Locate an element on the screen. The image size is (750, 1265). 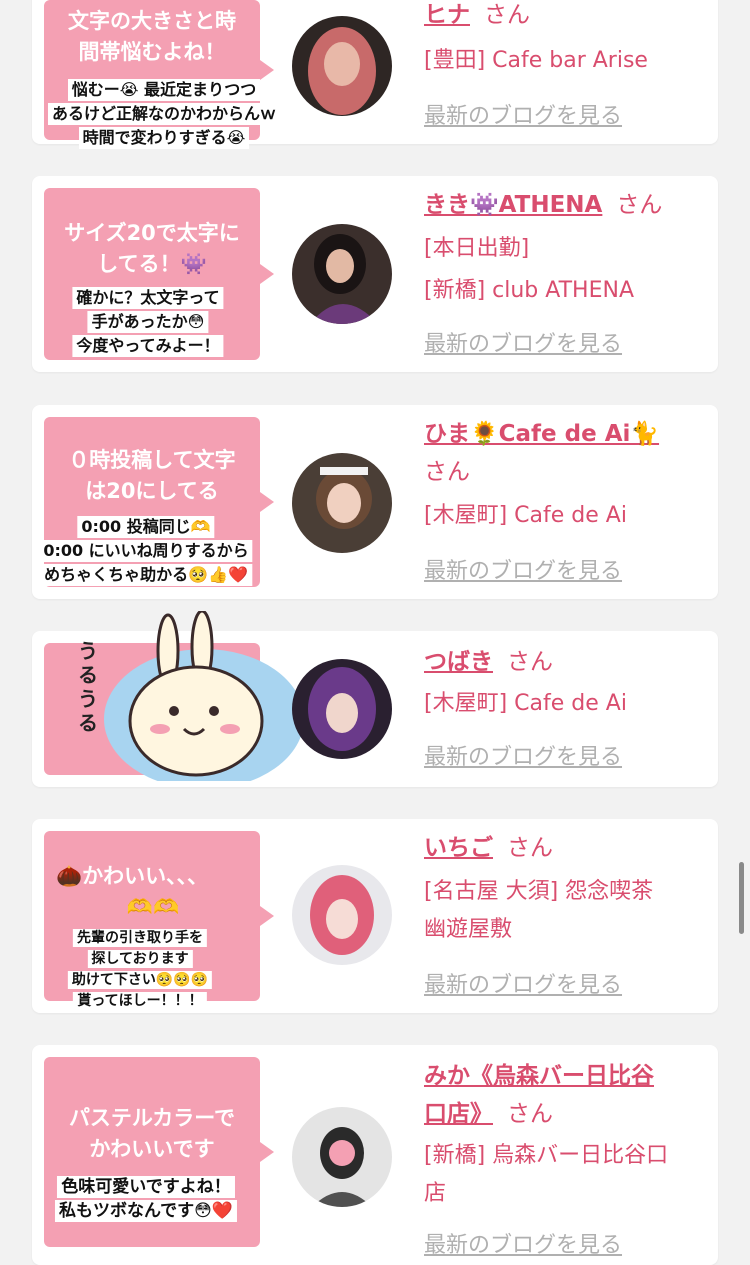
bubble-title-line: かわいいです is located at coordinates (152, 1149).